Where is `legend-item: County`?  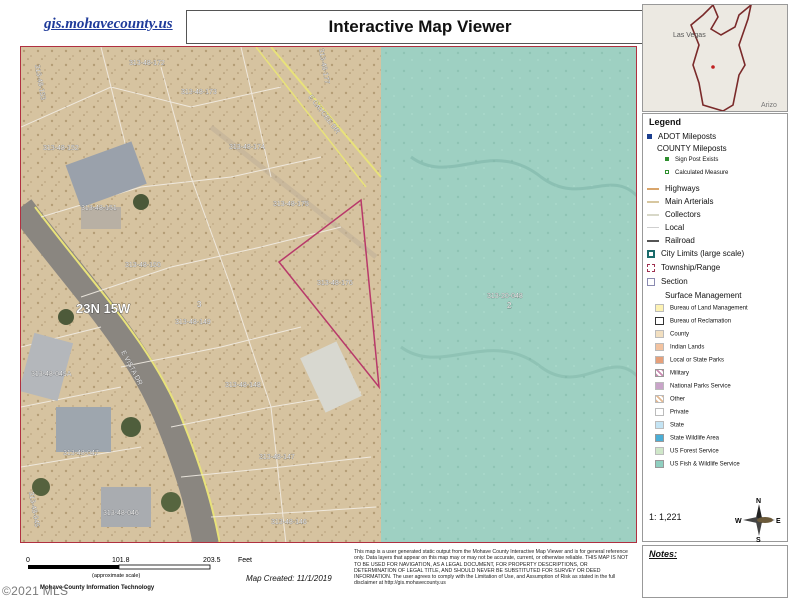 legend-item: County is located at coordinates (672, 334).